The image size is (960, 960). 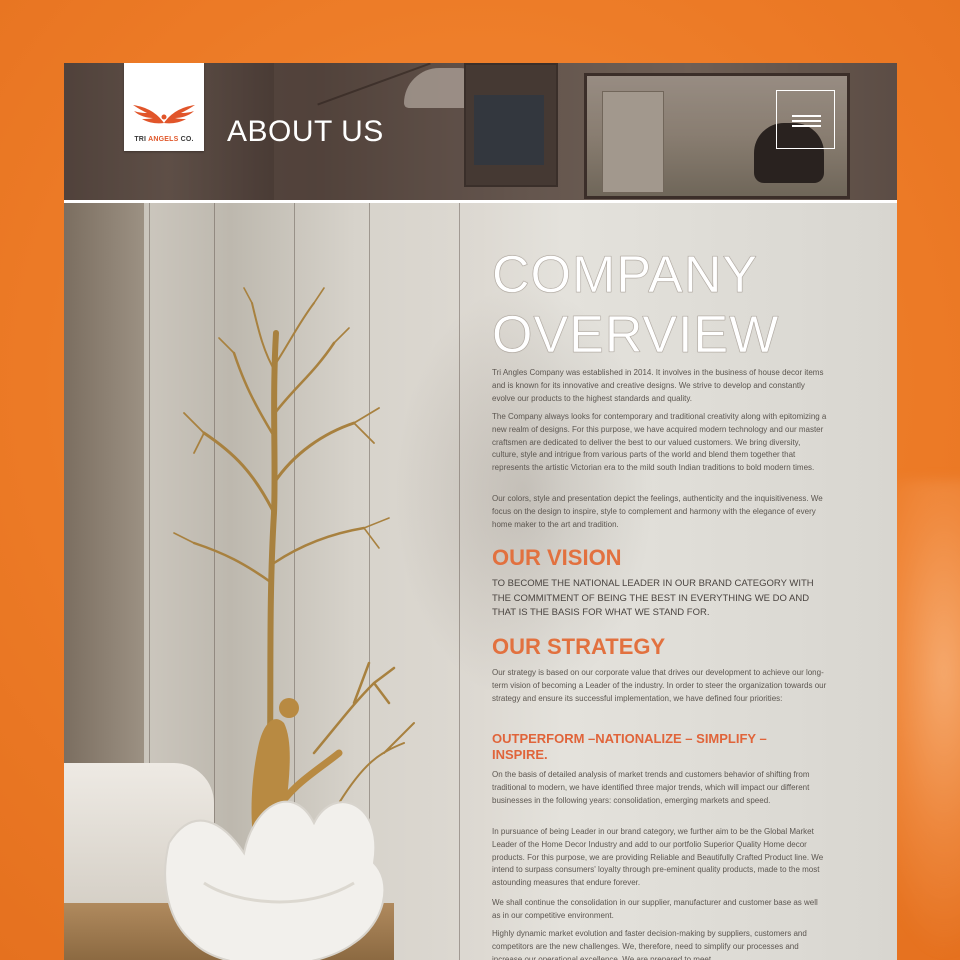 What do you see at coordinates (164, 139) in the screenshot?
I see `logo-wordmark: TRI ANGELS CO.` at bounding box center [164, 139].